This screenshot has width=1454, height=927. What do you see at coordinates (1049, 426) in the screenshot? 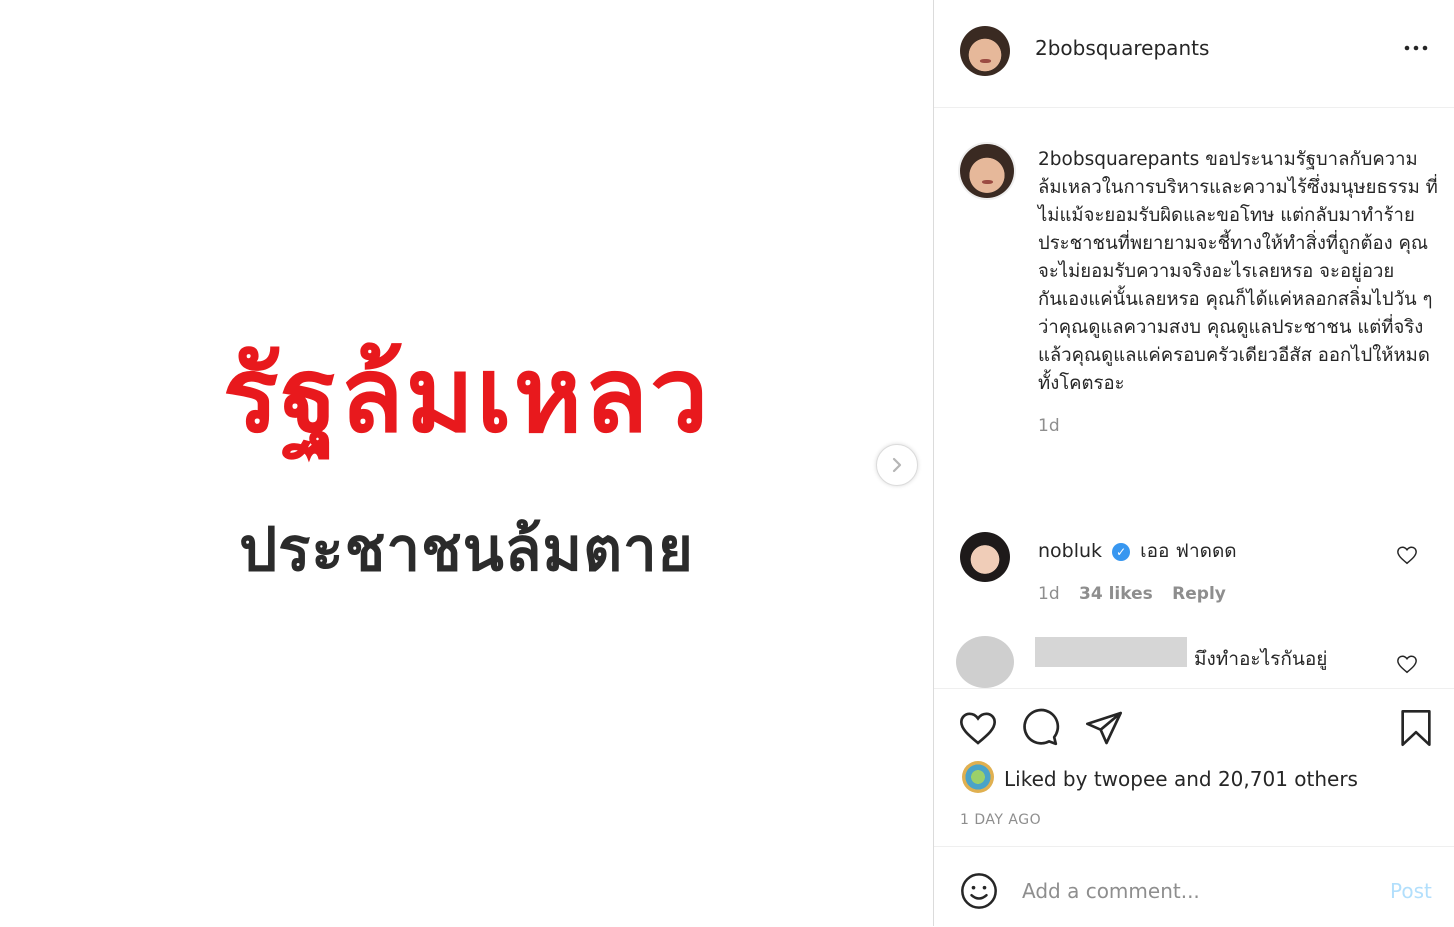
I see `caption-time: 1d` at bounding box center [1049, 426].